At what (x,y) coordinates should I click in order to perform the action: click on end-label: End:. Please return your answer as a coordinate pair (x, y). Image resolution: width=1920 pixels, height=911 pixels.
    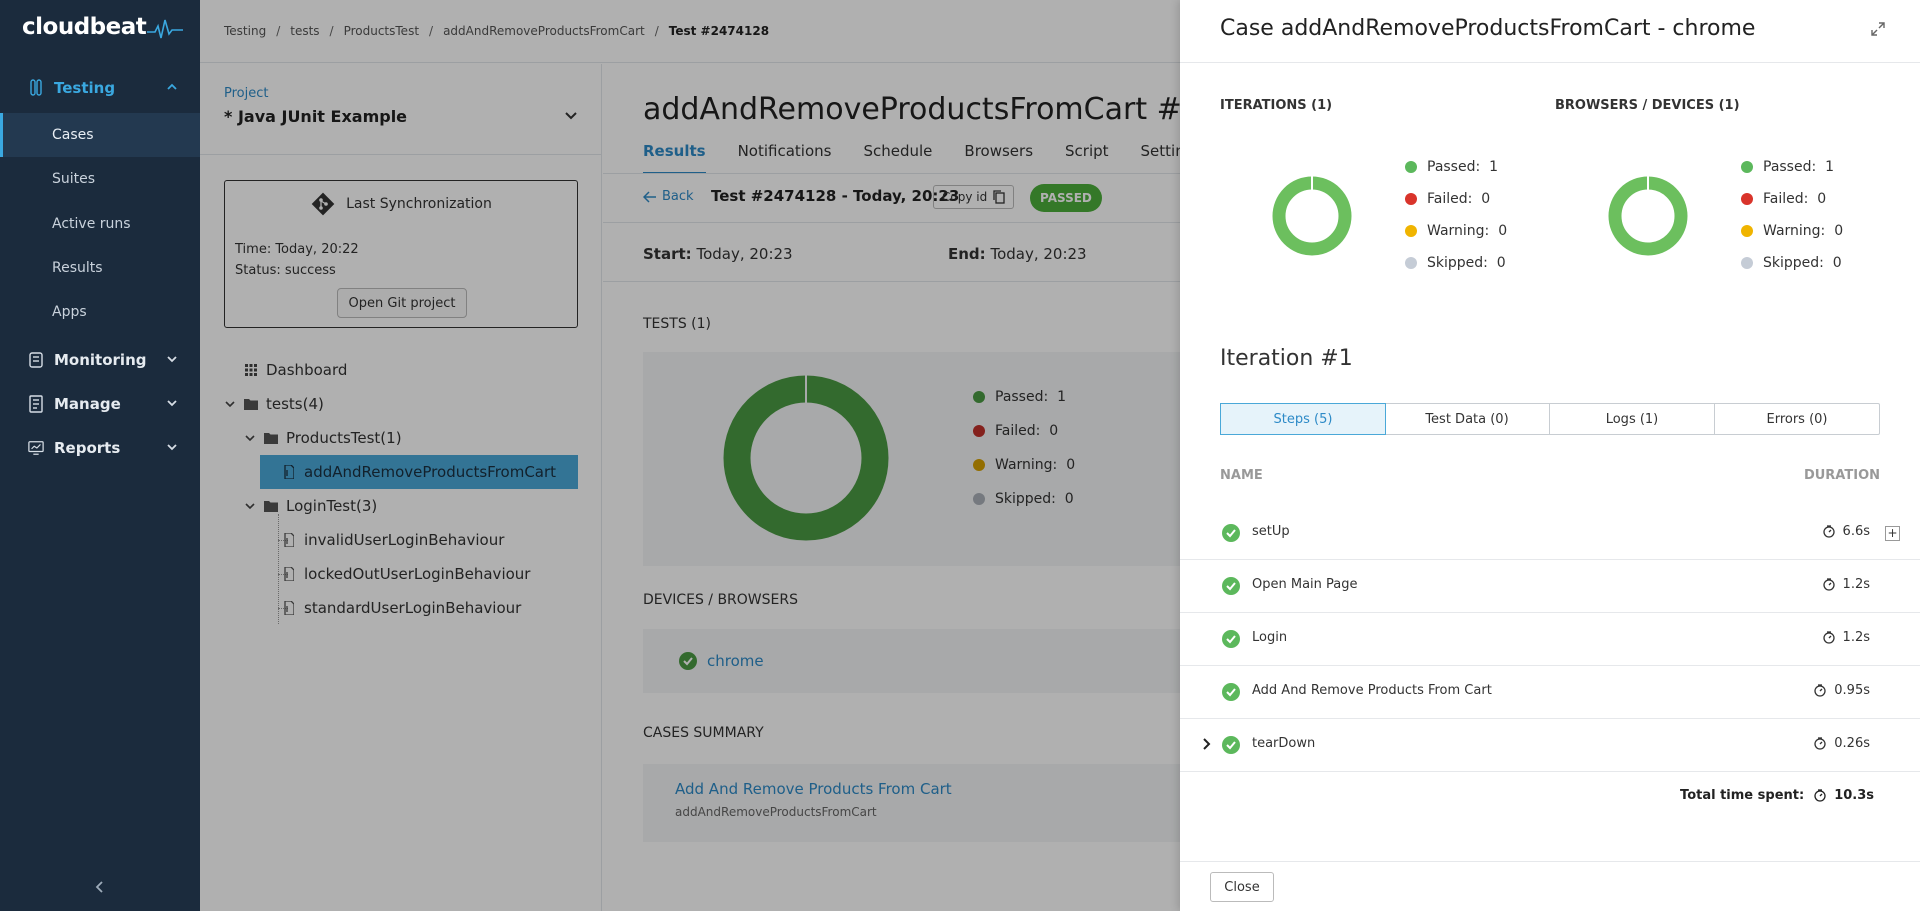
    Looking at the image, I should click on (967, 254).